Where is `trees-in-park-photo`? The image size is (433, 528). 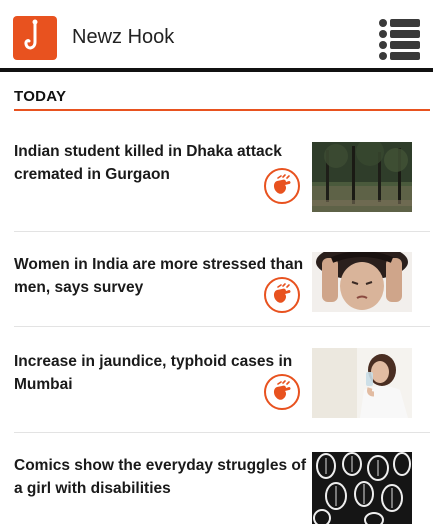 trees-in-park-photo is located at coordinates (362, 177).